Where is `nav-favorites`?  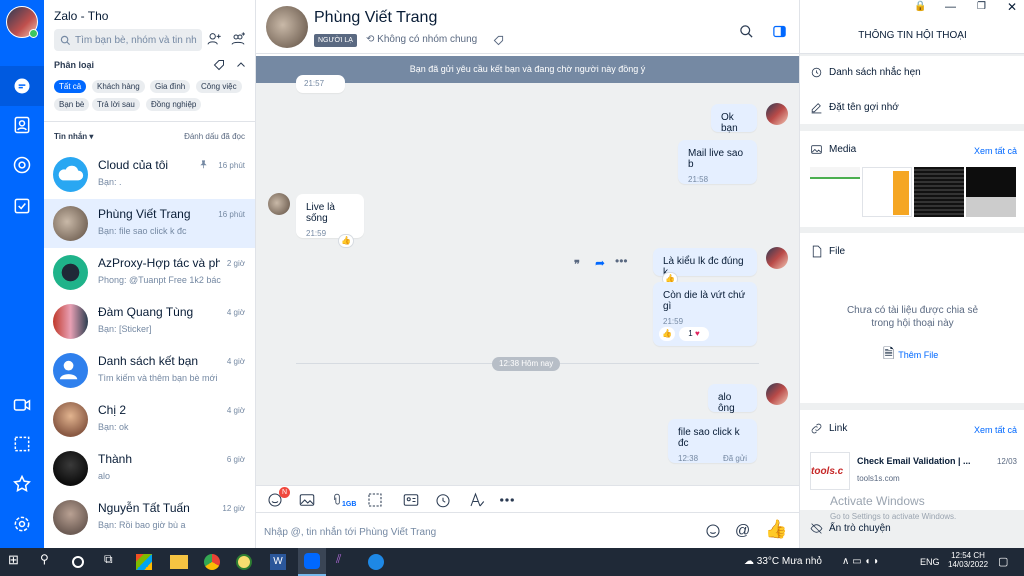 nav-favorites is located at coordinates (22, 484).